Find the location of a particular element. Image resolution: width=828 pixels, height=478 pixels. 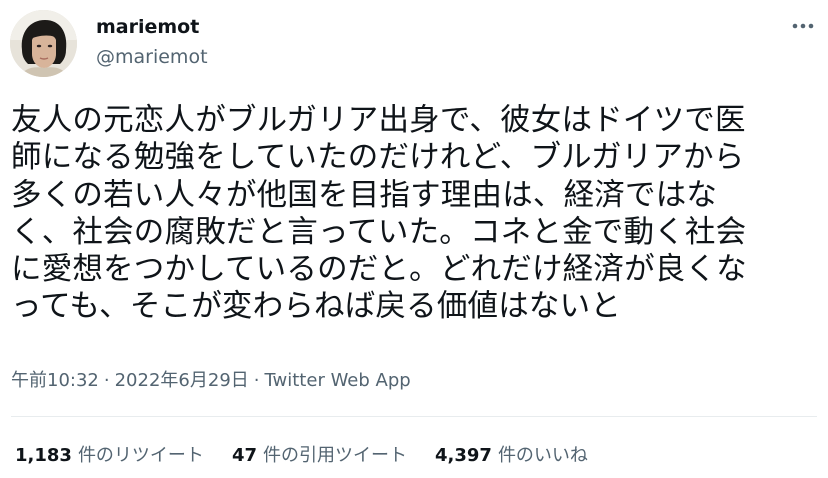

tweet-timestamp-time: 午前10:32 is located at coordinates (55, 380).